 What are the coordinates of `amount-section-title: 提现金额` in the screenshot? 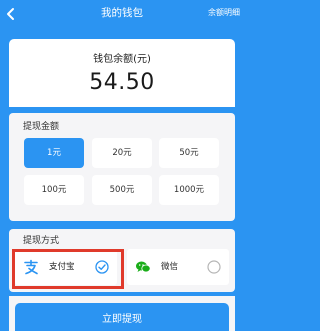 It's located at (41, 127).